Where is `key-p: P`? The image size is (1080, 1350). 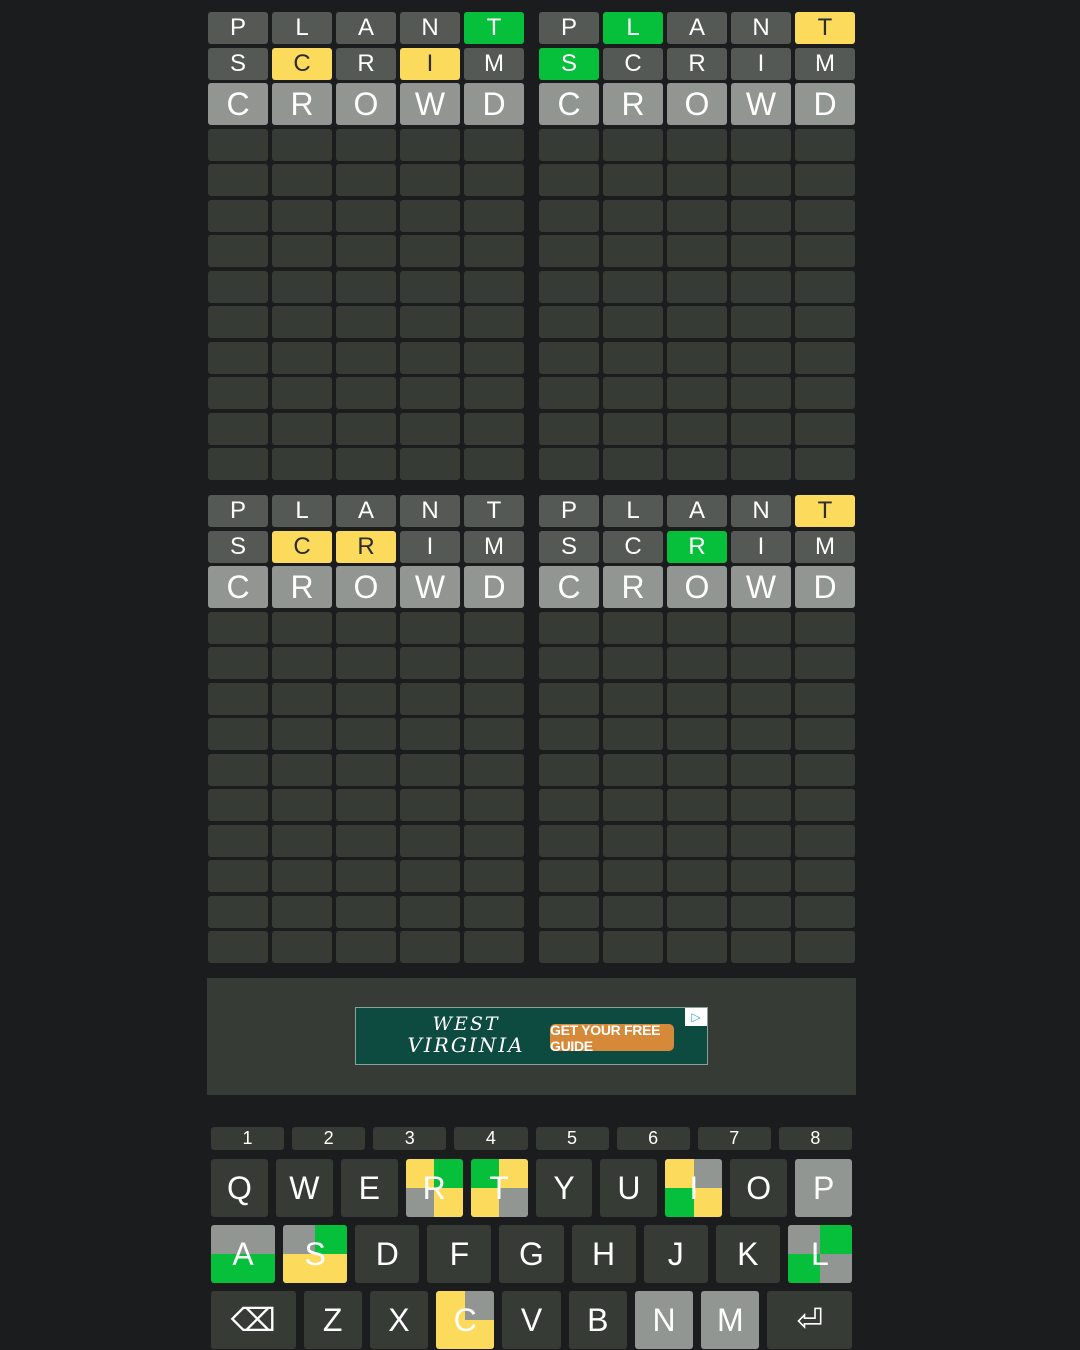
key-p: P is located at coordinates (824, 1188).